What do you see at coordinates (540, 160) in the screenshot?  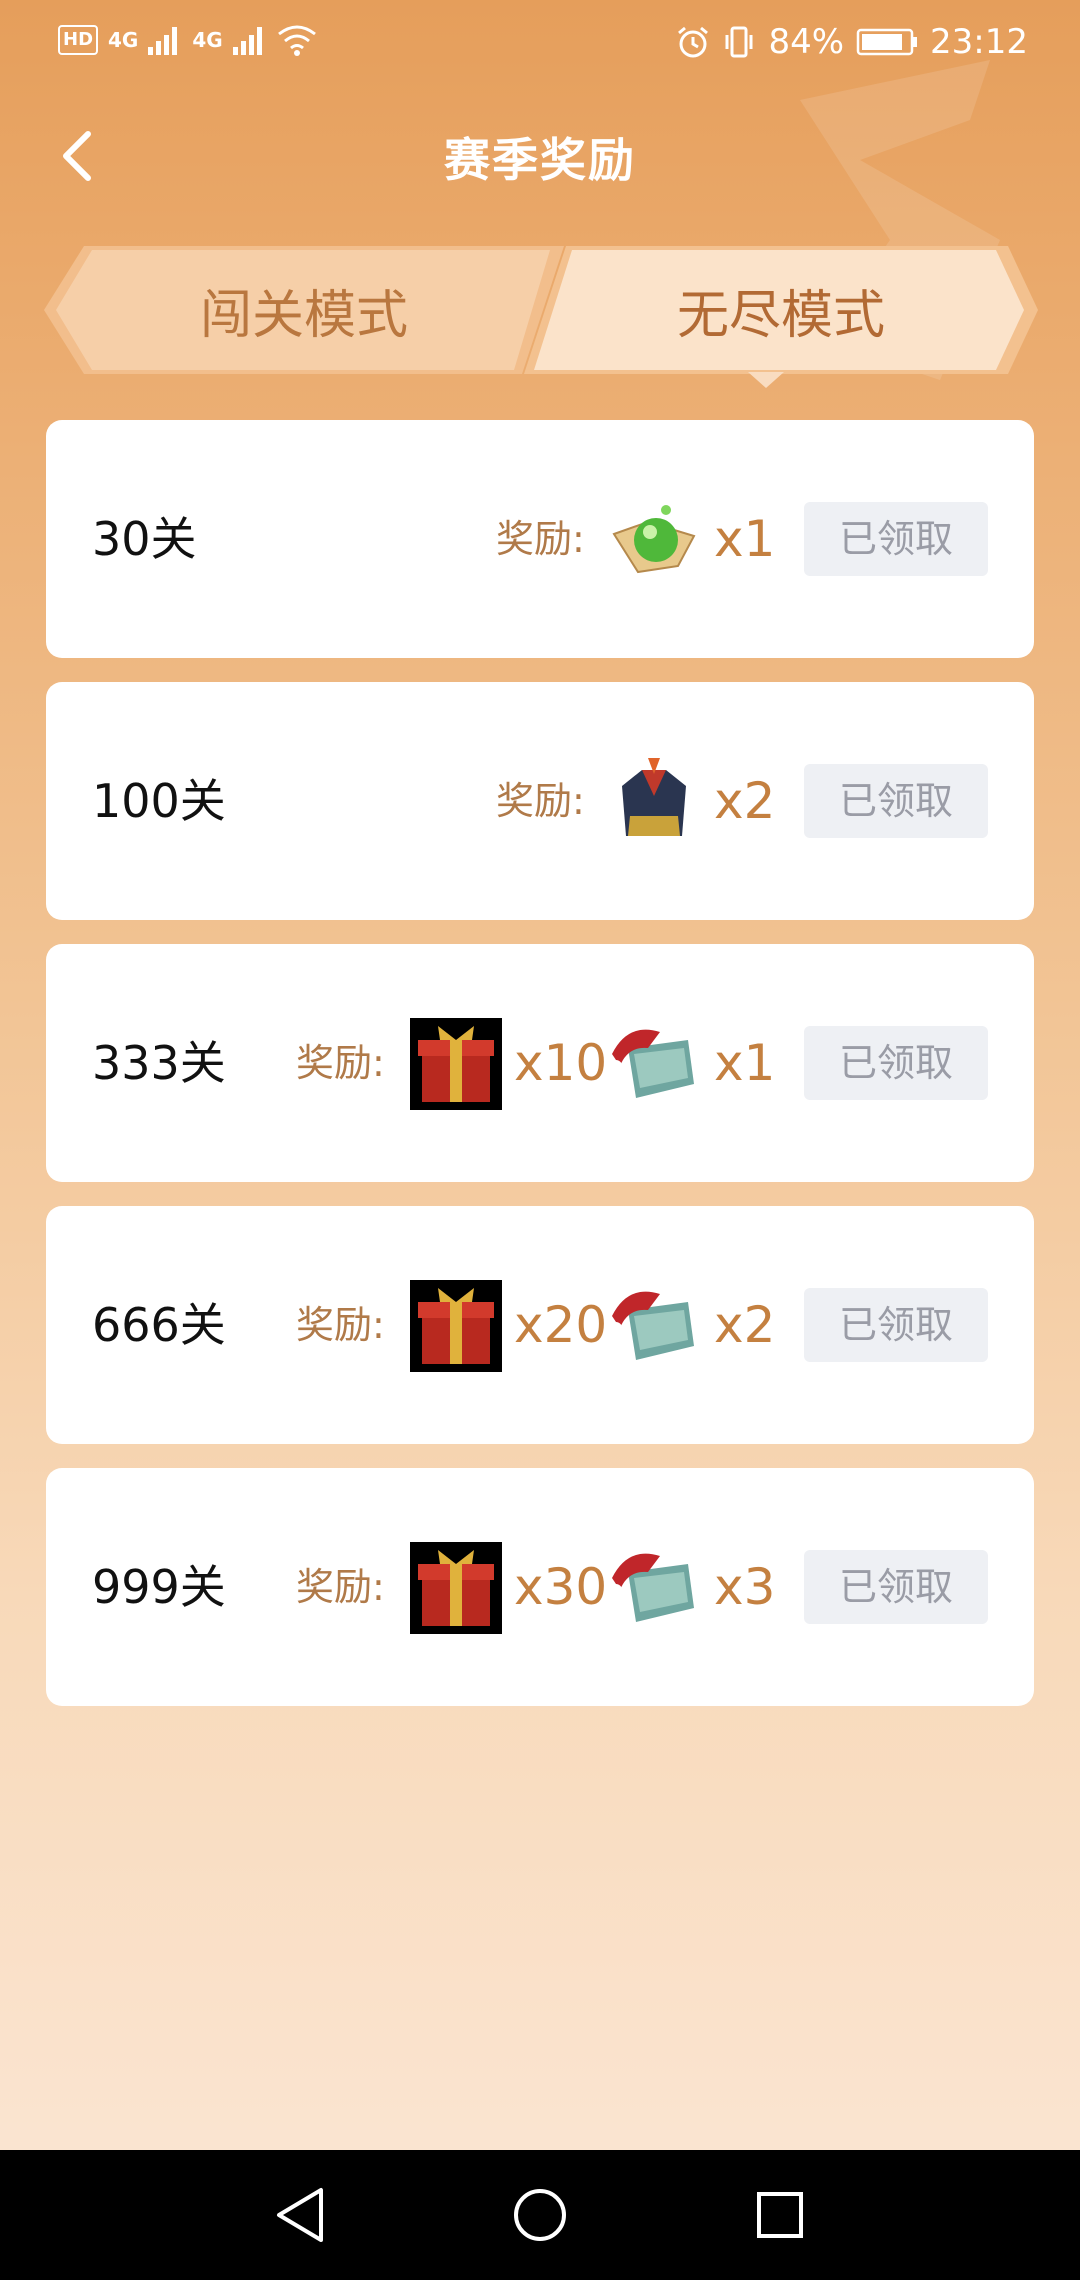 I see `page-title: 赛季奖励` at bounding box center [540, 160].